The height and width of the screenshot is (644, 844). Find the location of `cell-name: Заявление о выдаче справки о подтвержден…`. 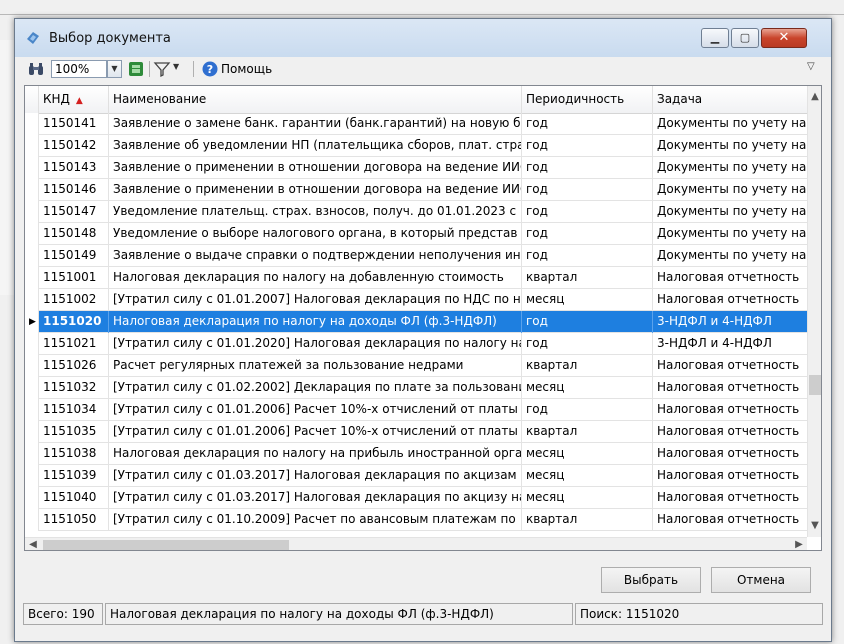

cell-name: Заявление о выдаче справки о подтвержден… is located at coordinates (315, 256).